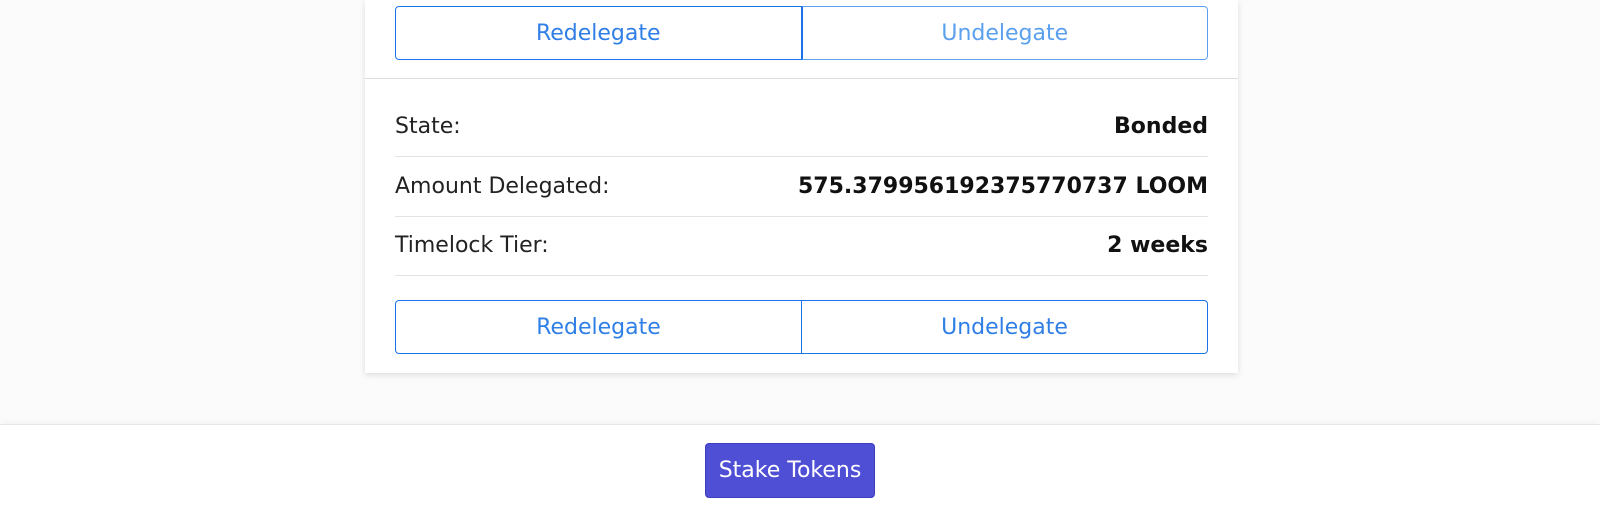  I want to click on timelock-tier-label: Timelock Tier:, so click(472, 245).